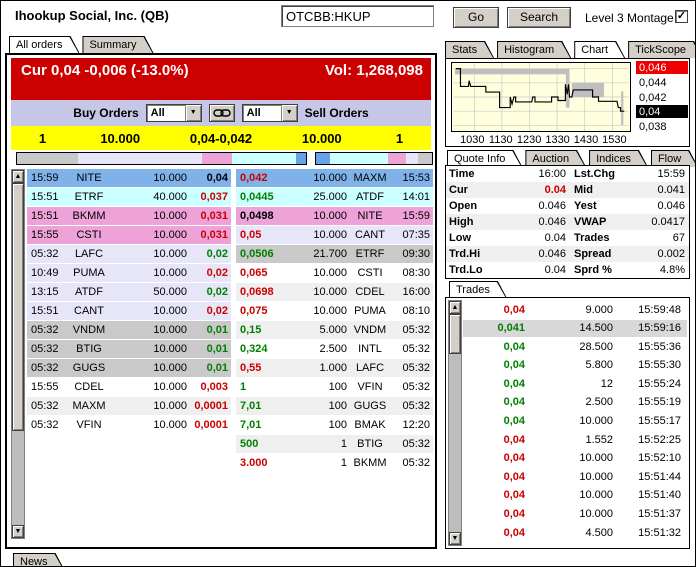 This screenshot has width=696, height=567. Describe the element at coordinates (221, 138) in the screenshot. I see `inside-market-bar: 1 10.000 0,04-0,042 10.000 1` at that location.